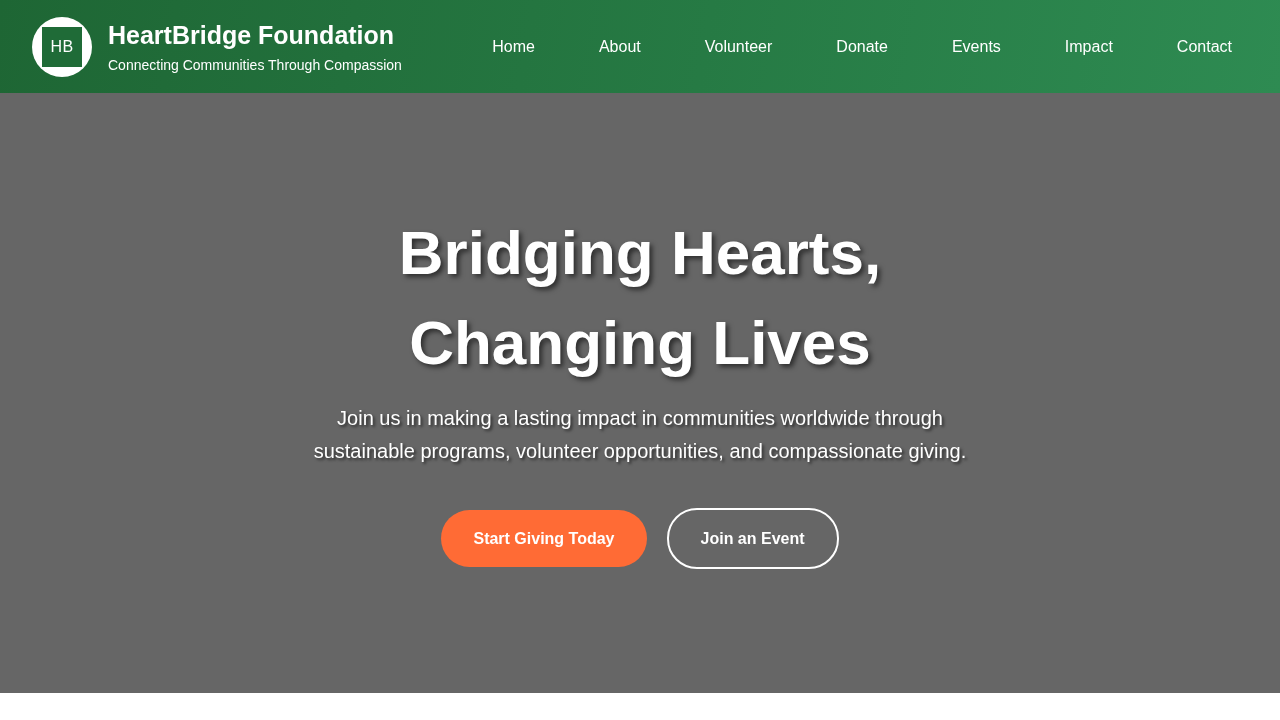 The image size is (1280, 720). Describe the element at coordinates (976, 46) in the screenshot. I see `nav-link: Events` at that location.